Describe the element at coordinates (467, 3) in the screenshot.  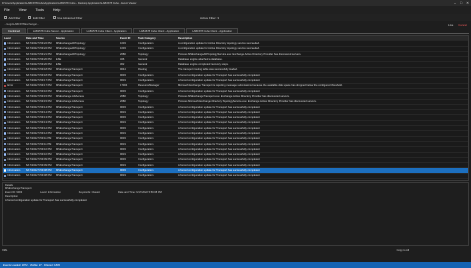
I see `close-button: ✕` at that location.